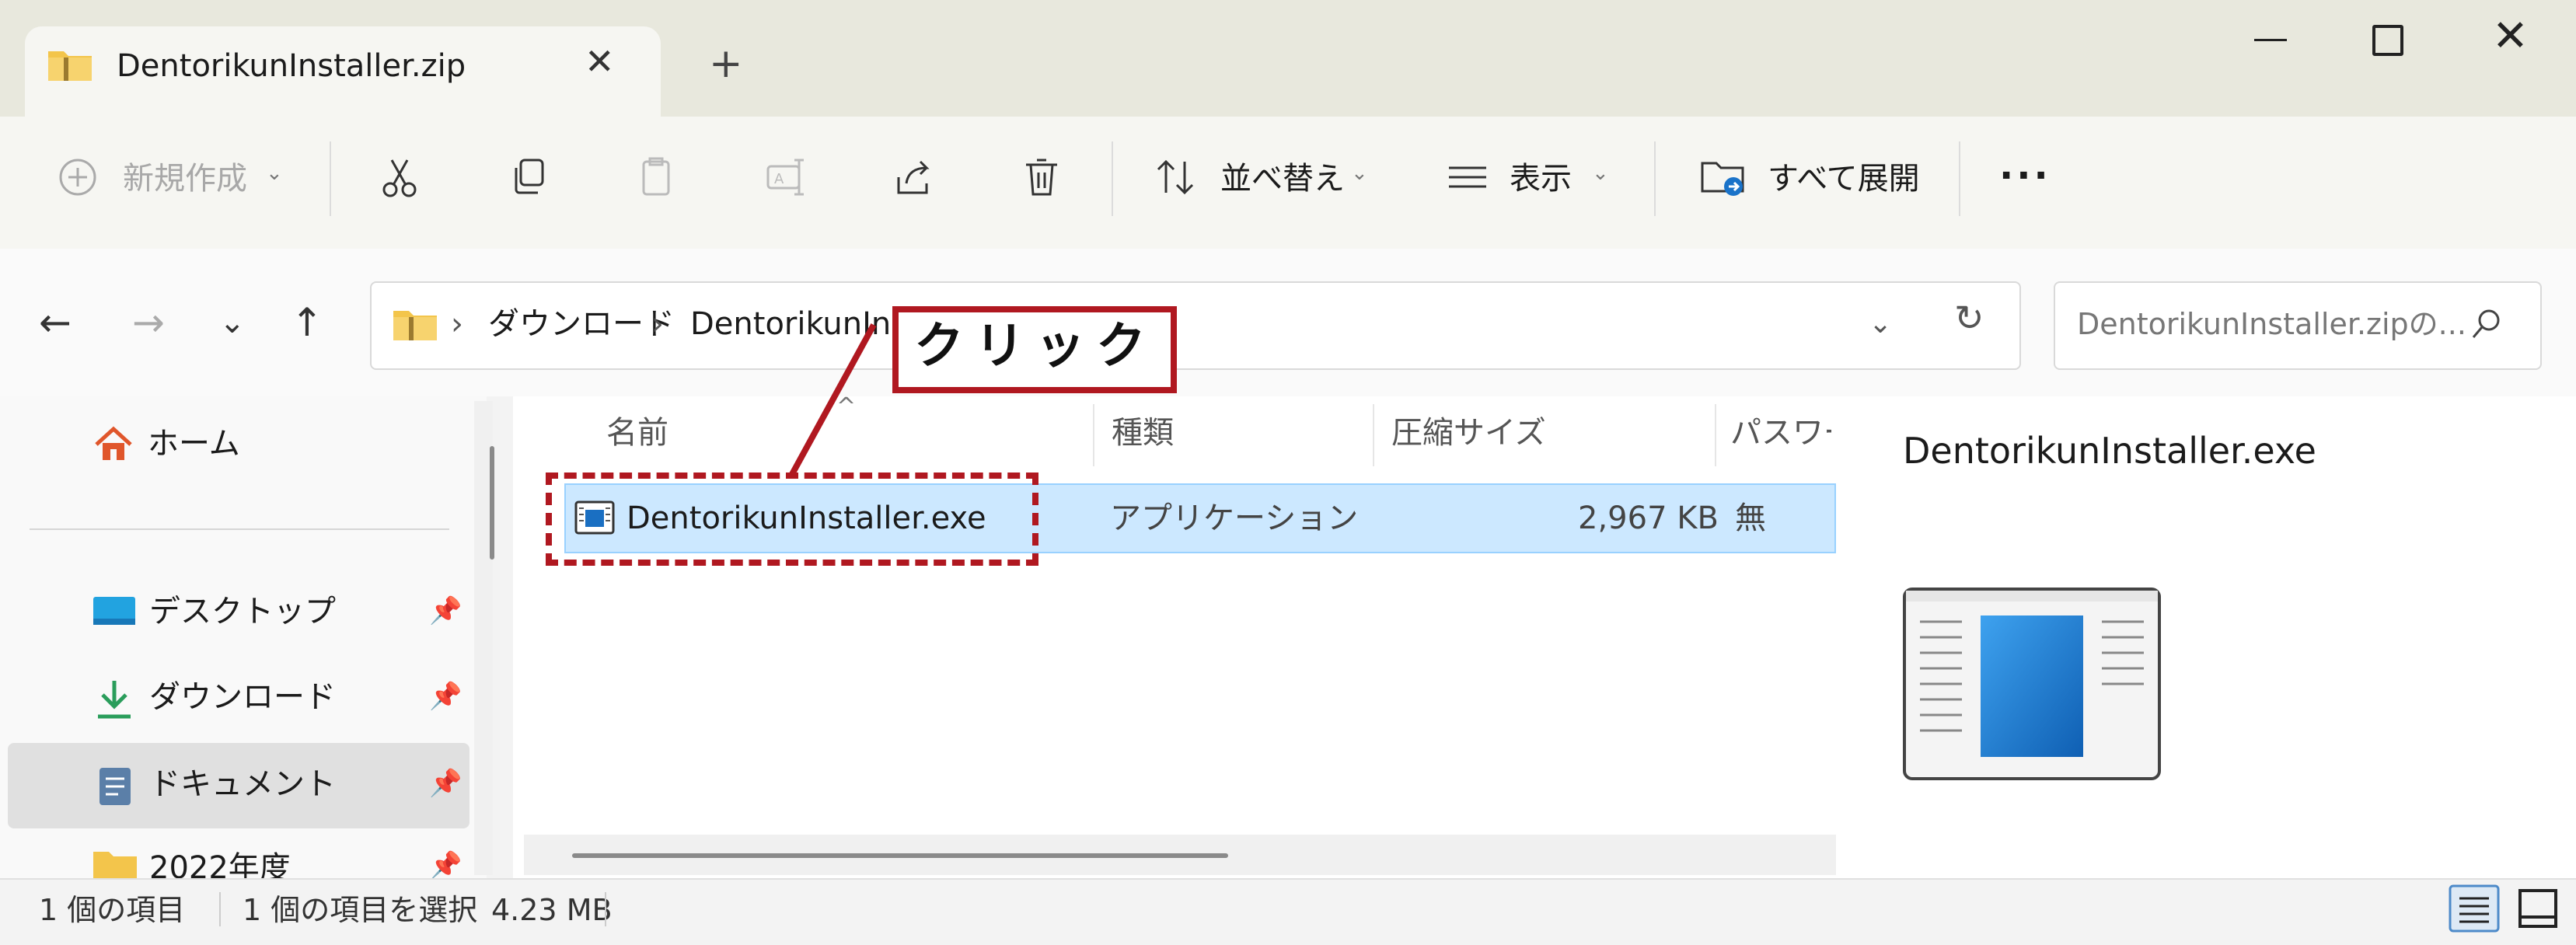  What do you see at coordinates (1042, 177) in the screenshot?
I see `delete-icon` at bounding box center [1042, 177].